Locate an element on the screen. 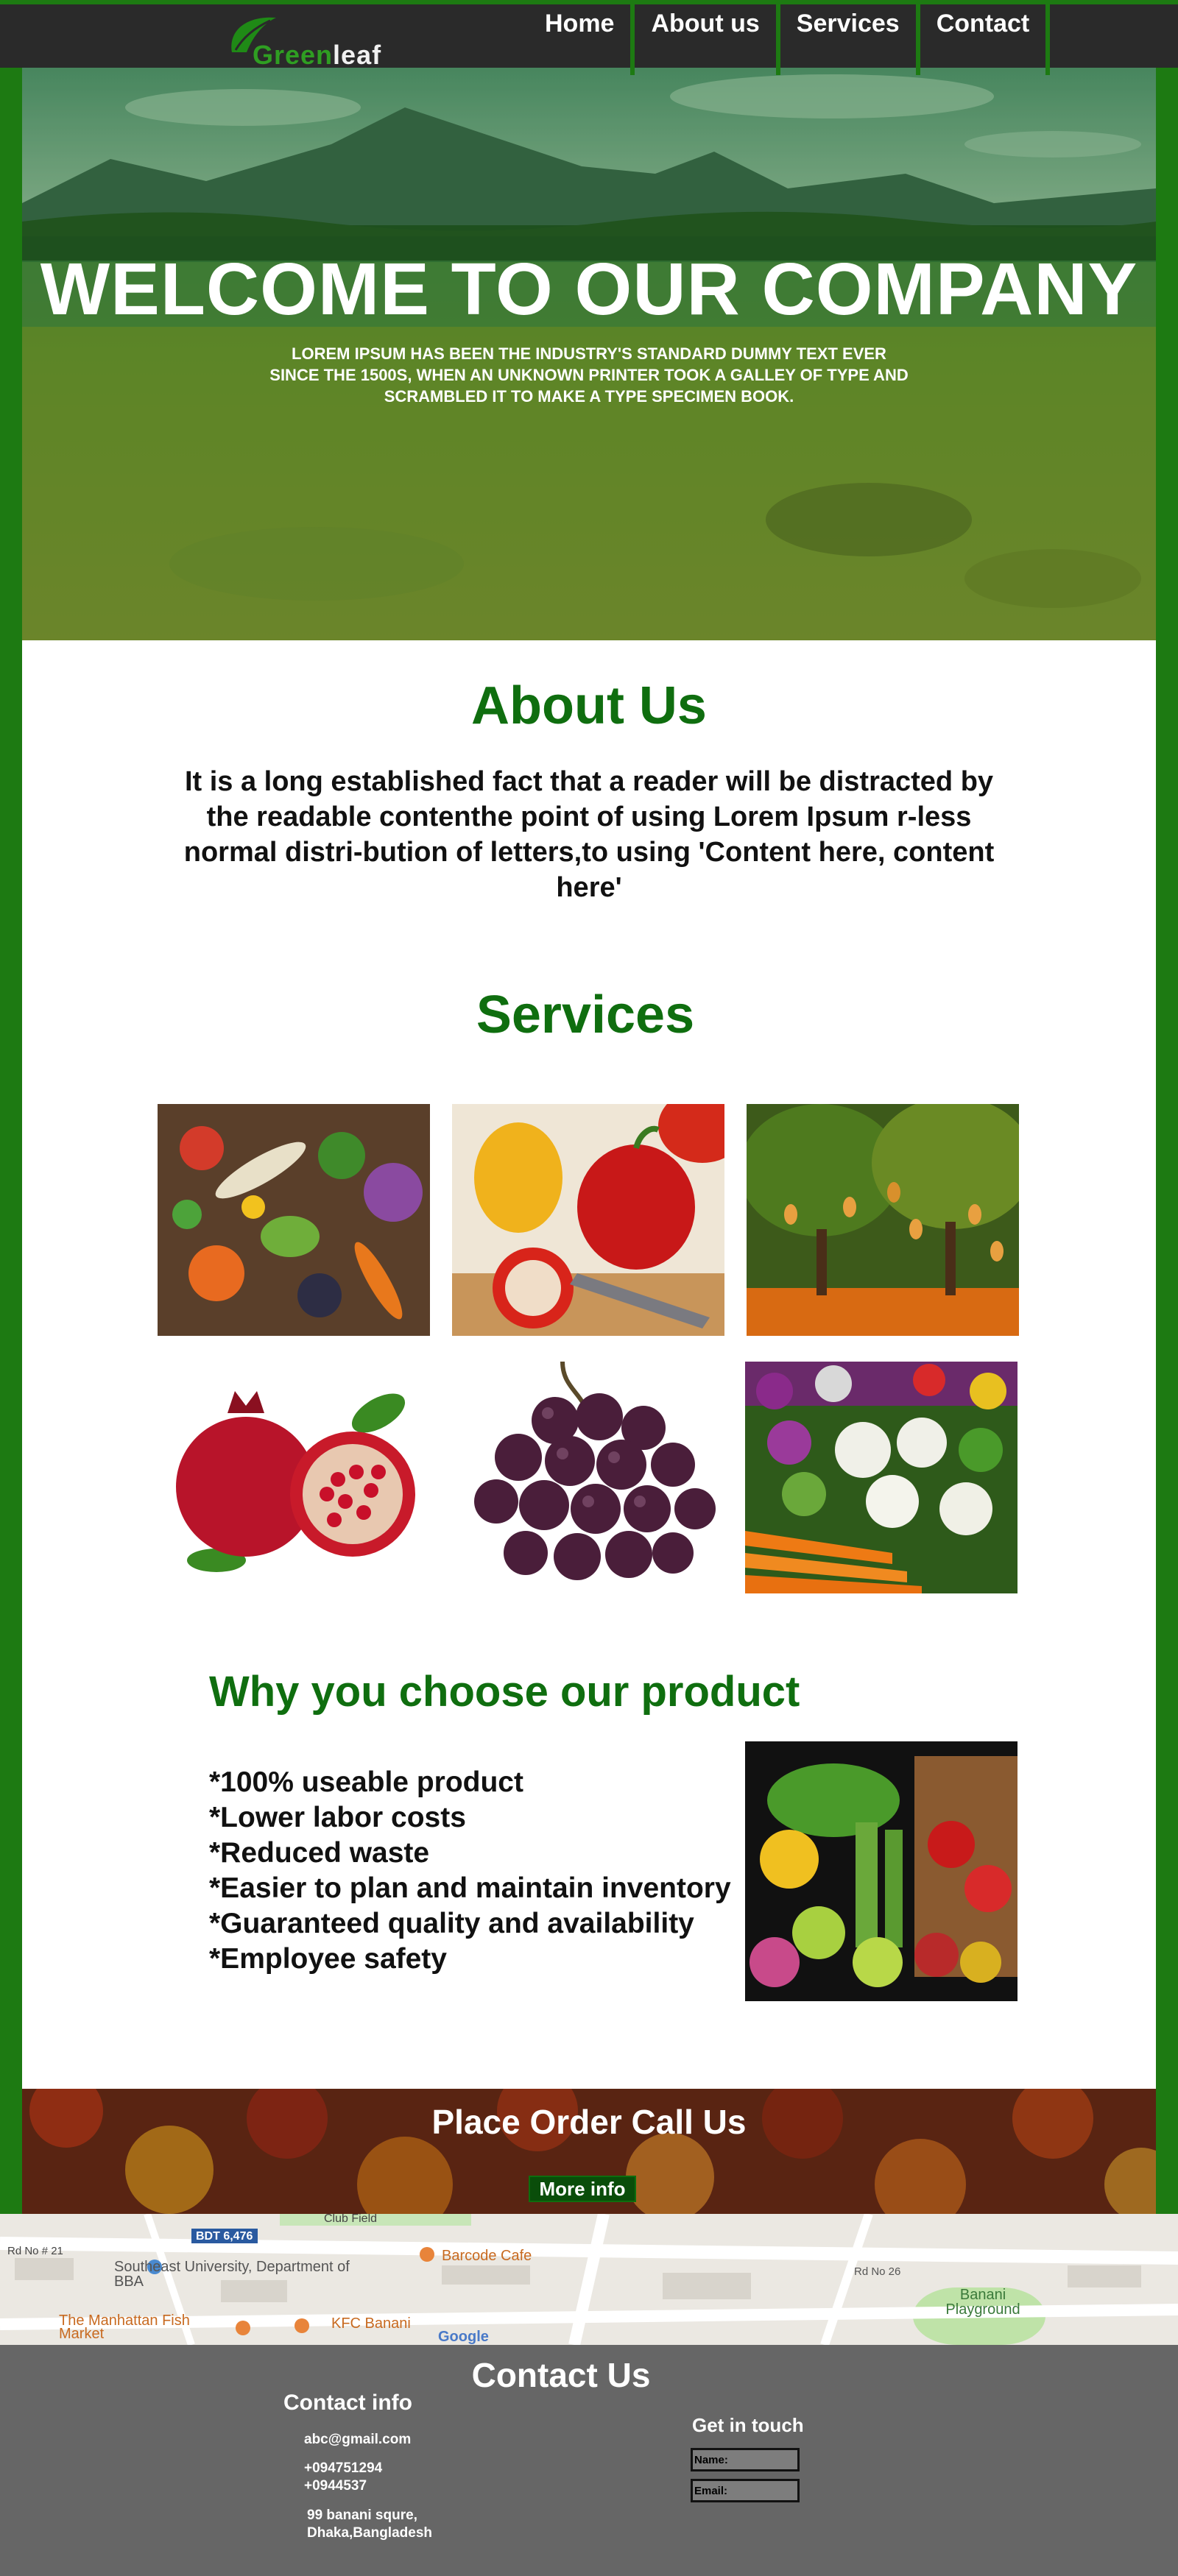 The image size is (1178, 2576). nav-home: Home is located at coordinates (582, 39).